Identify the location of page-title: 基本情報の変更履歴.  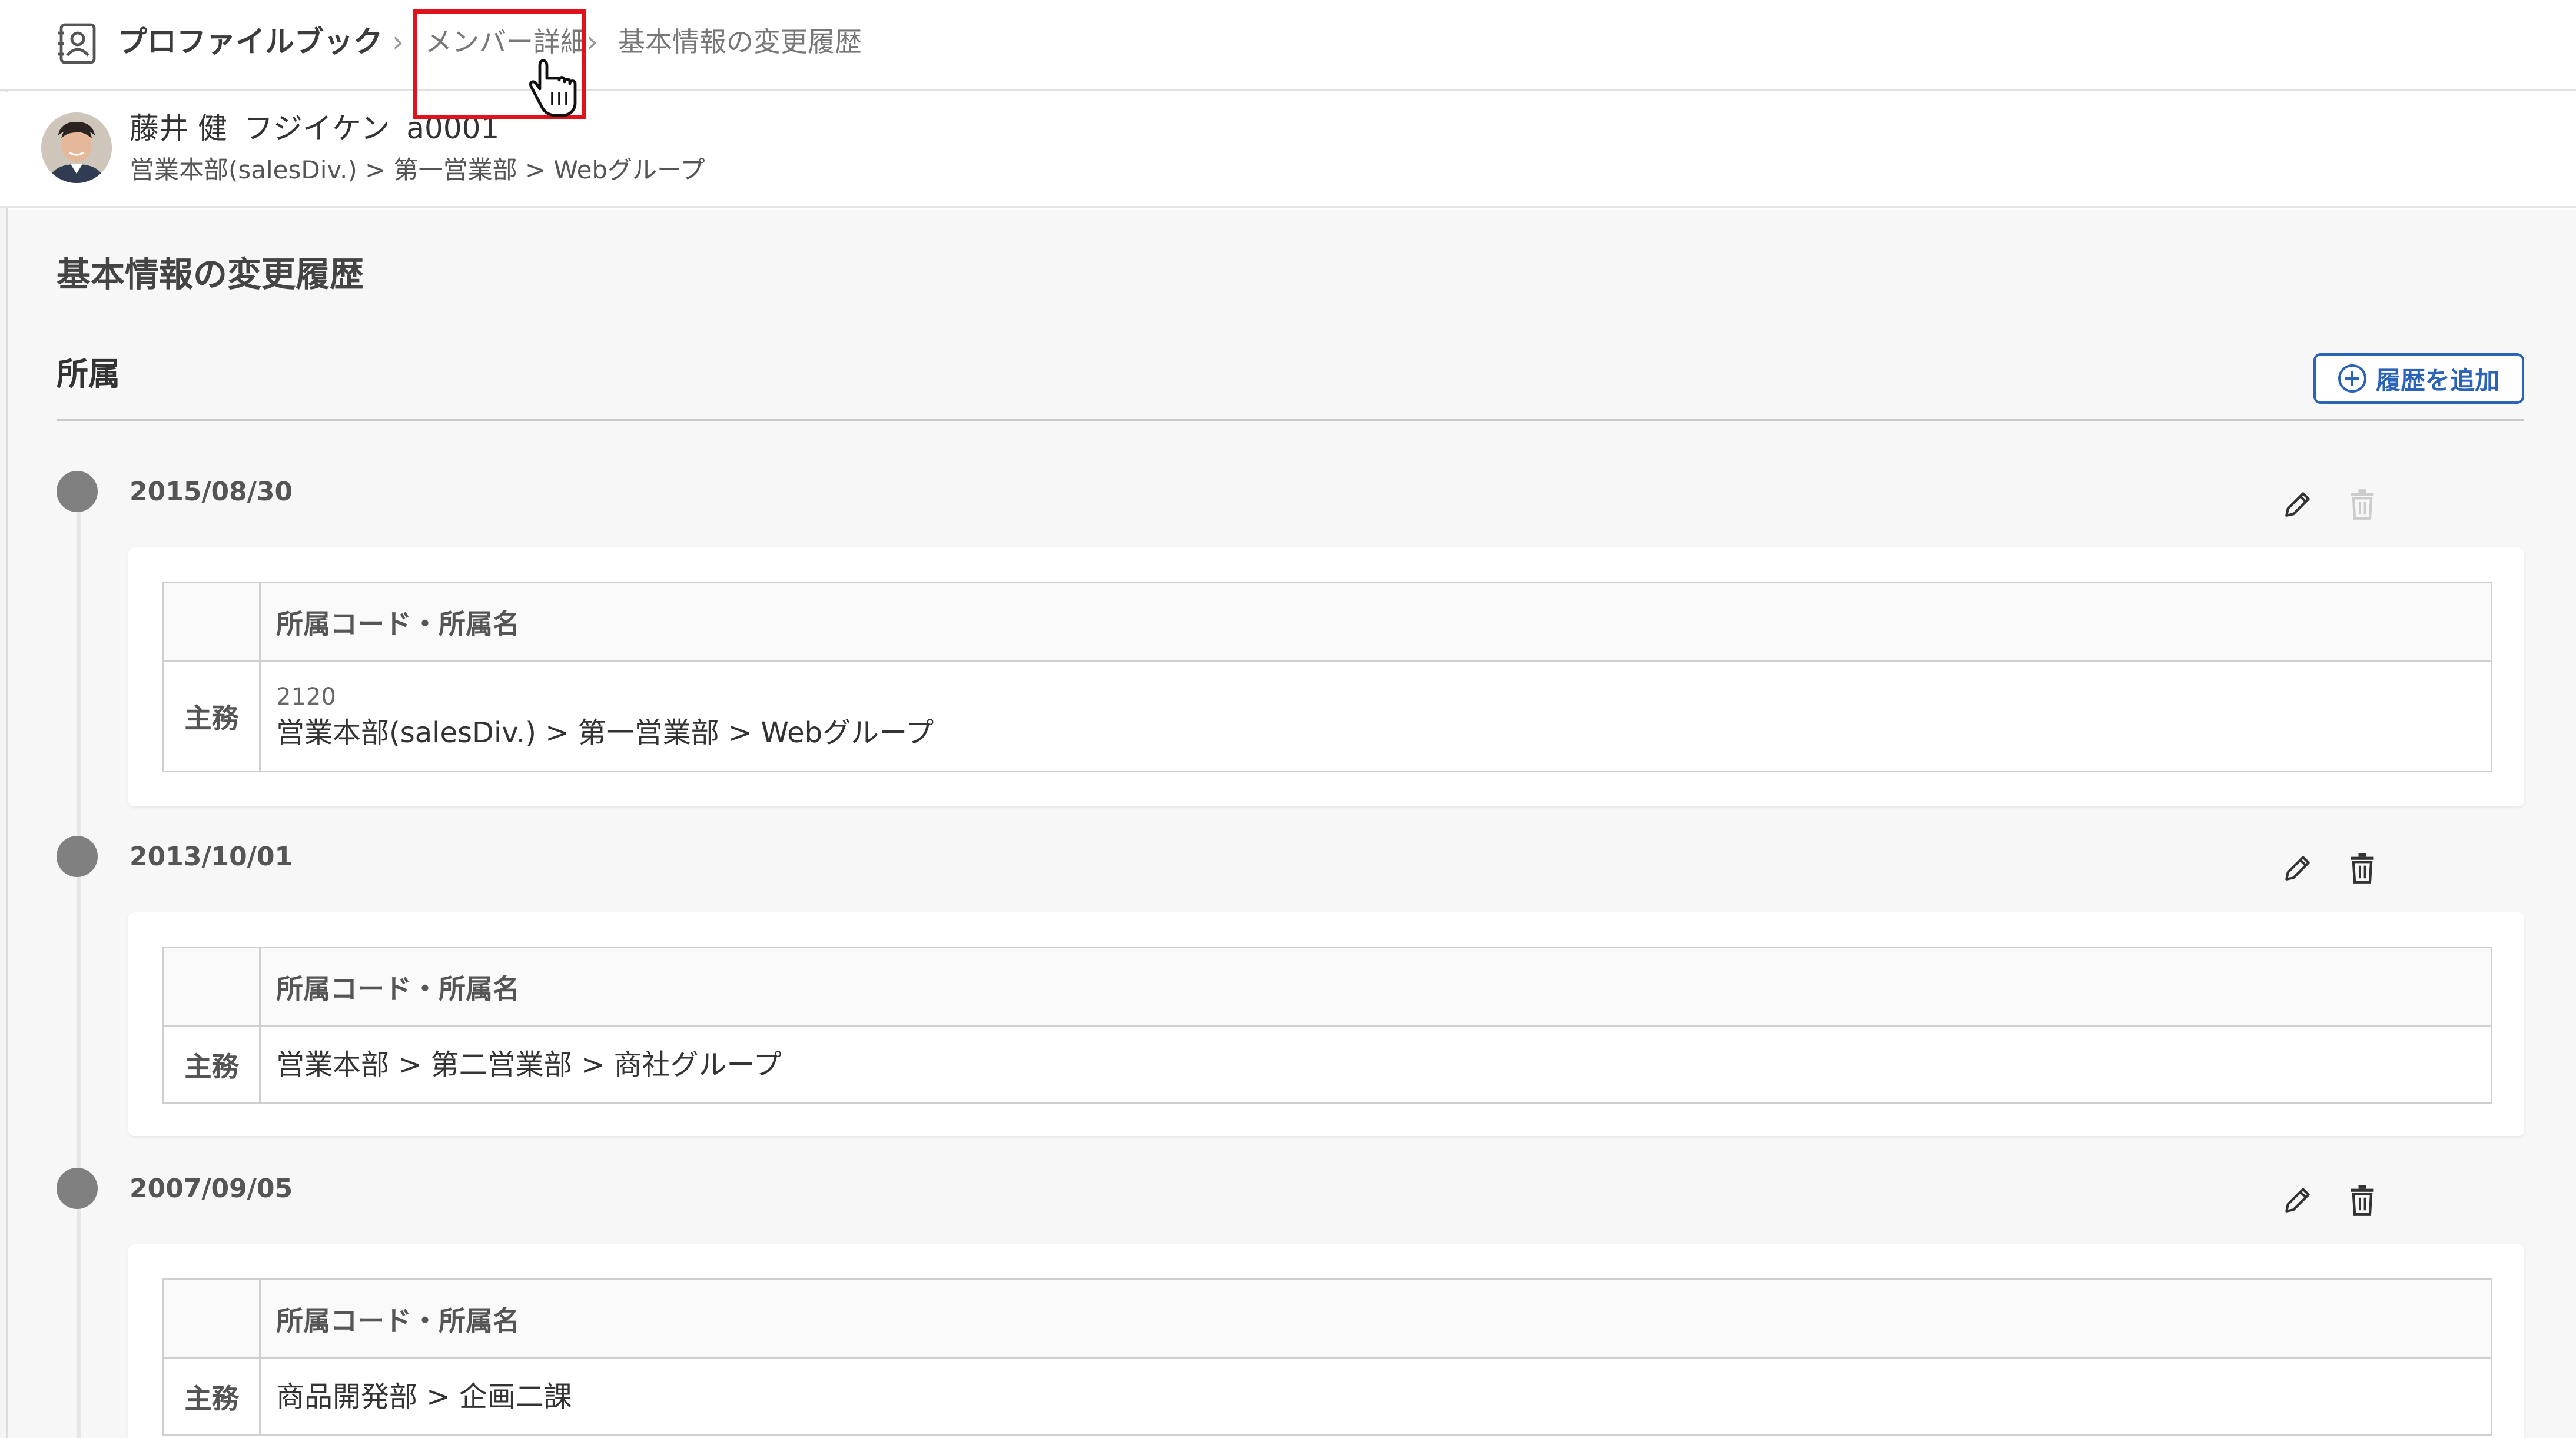
(210, 274).